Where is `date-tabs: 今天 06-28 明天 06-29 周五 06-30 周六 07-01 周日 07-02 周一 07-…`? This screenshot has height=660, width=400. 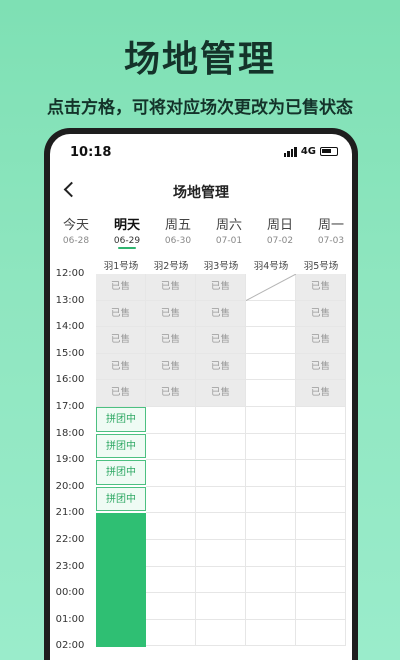
date-tabs: 今天 06-28 明天 06-29 周五 06-30 周六 07-01 周日 07-02 周一 07-… is located at coordinates (201, 234).